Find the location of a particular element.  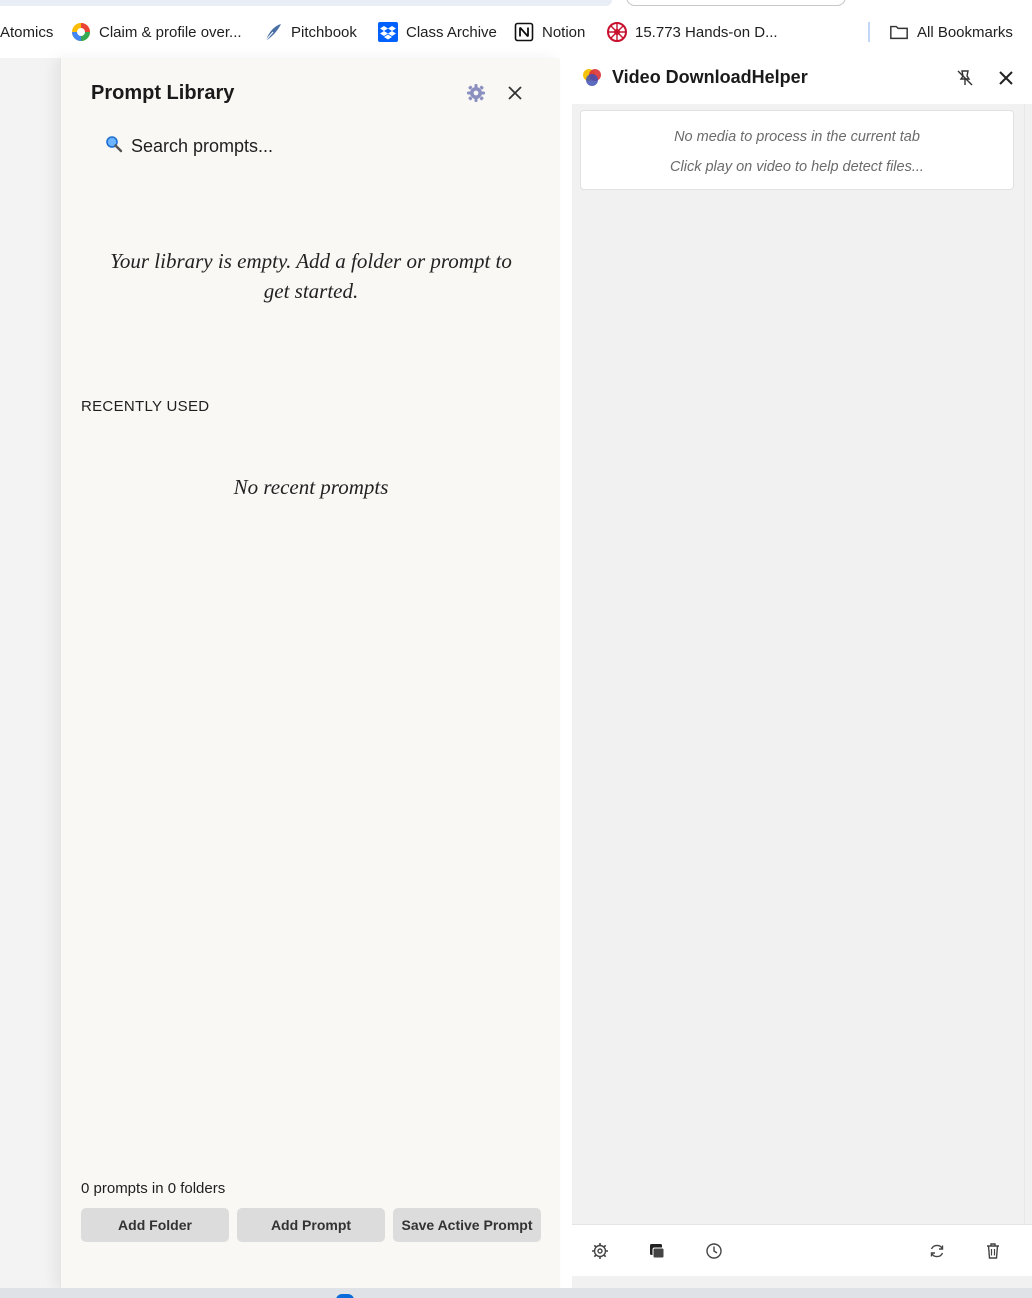

windows-stack-icon is located at coordinates (657, 1251).